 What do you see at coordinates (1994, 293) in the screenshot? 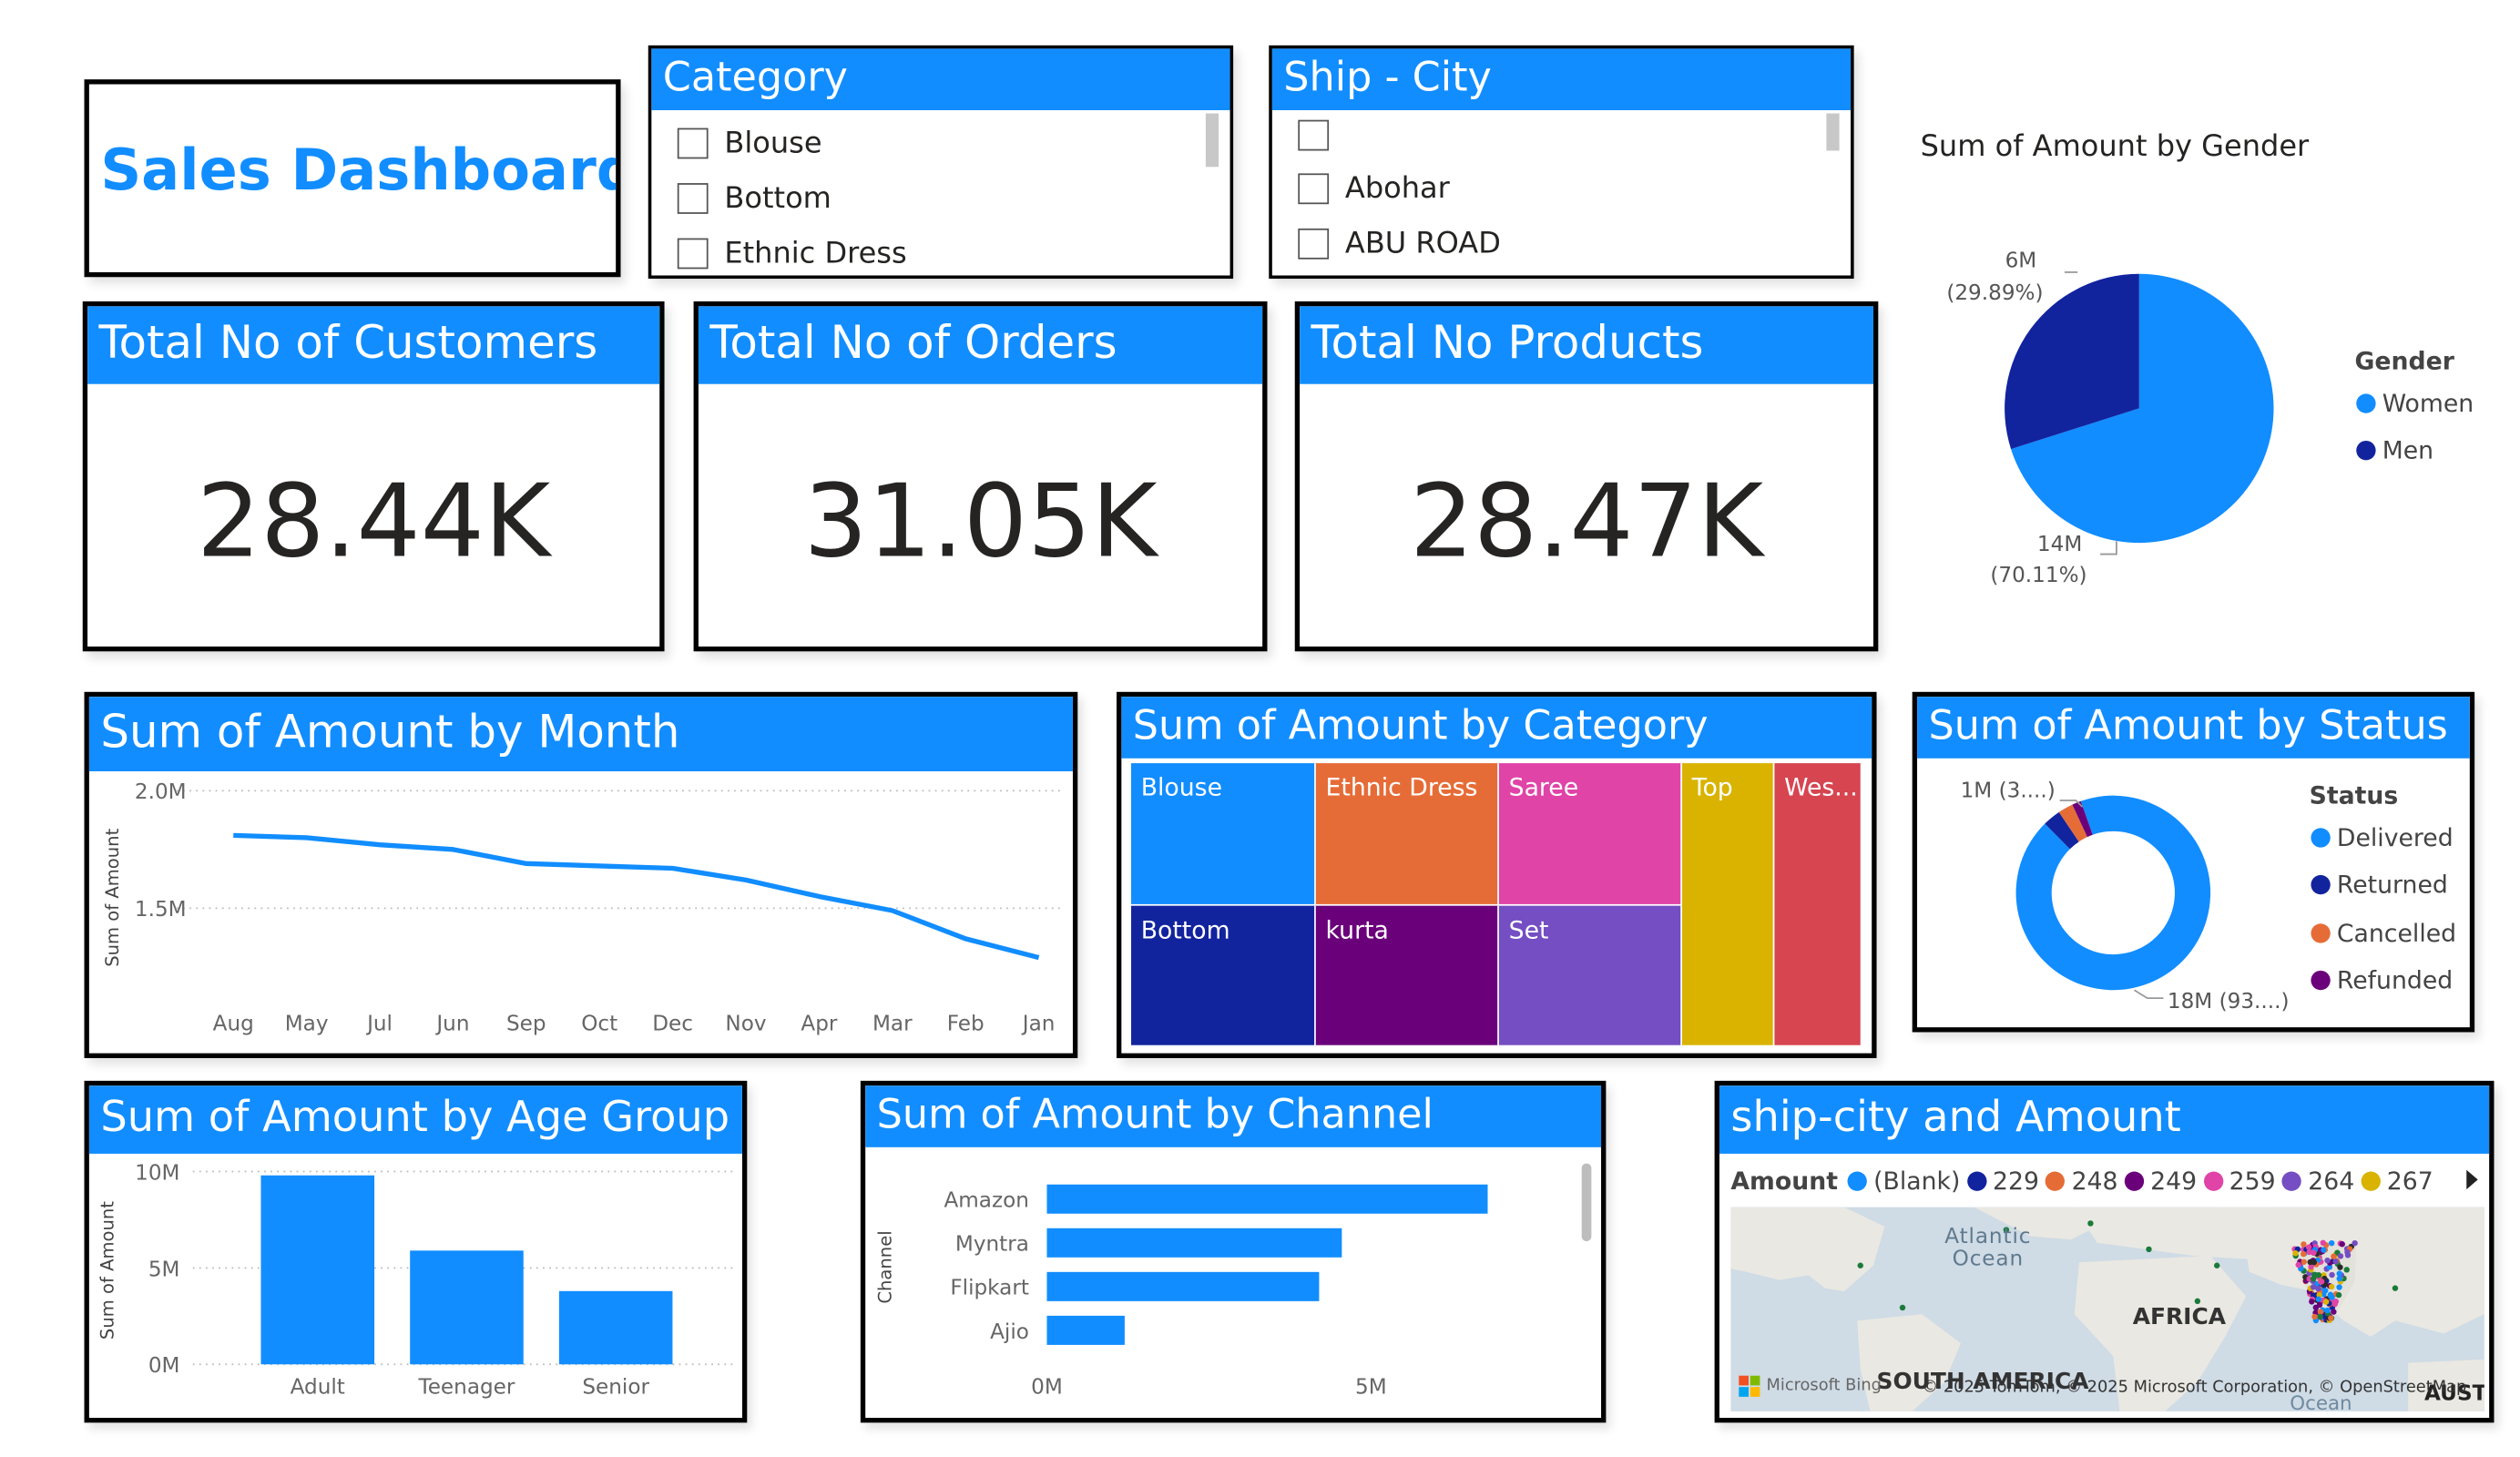
I see `data-label: (29.89%)` at bounding box center [1994, 293].